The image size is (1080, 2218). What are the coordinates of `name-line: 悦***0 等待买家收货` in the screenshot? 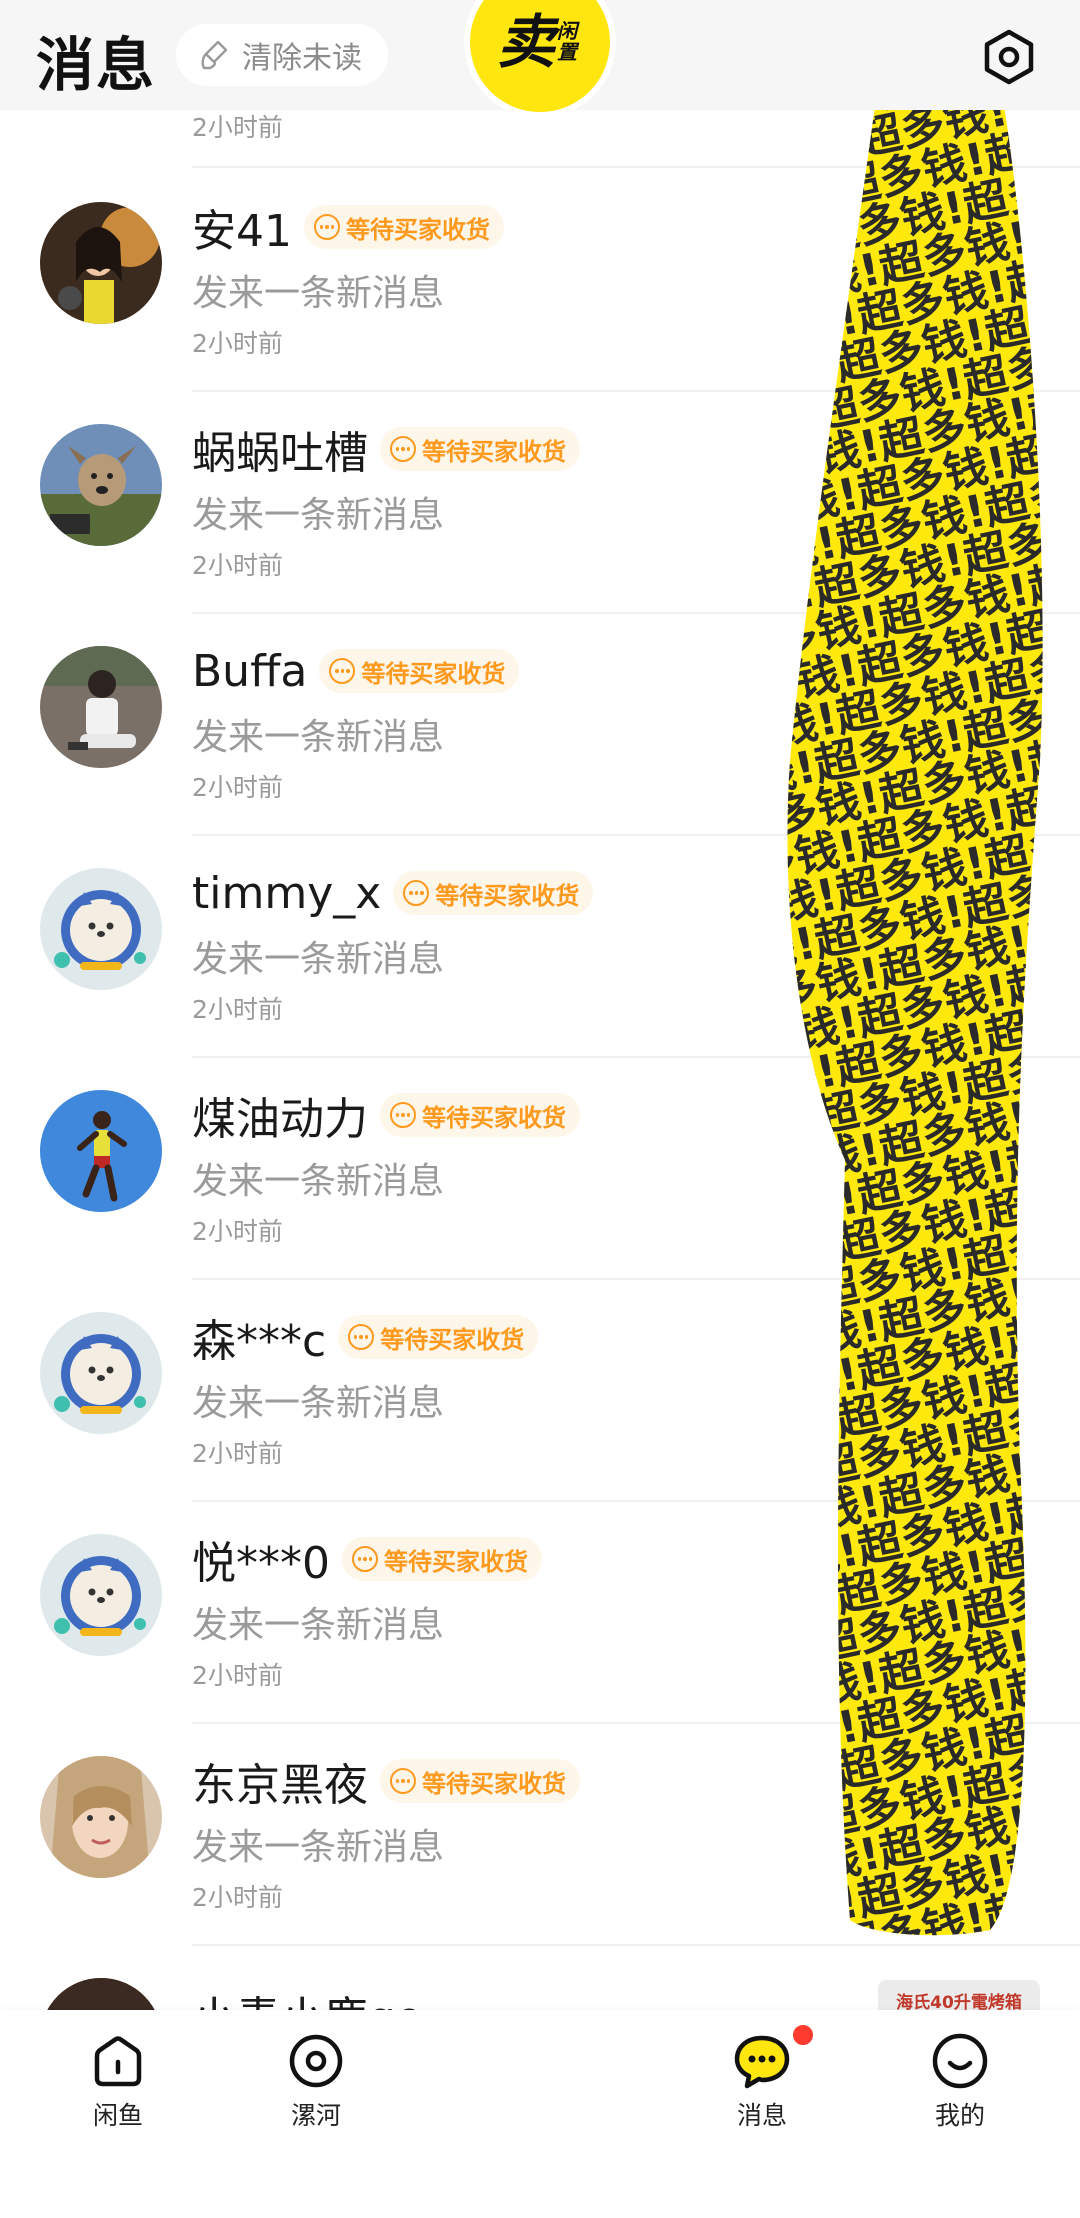 It's located at (367, 1559).